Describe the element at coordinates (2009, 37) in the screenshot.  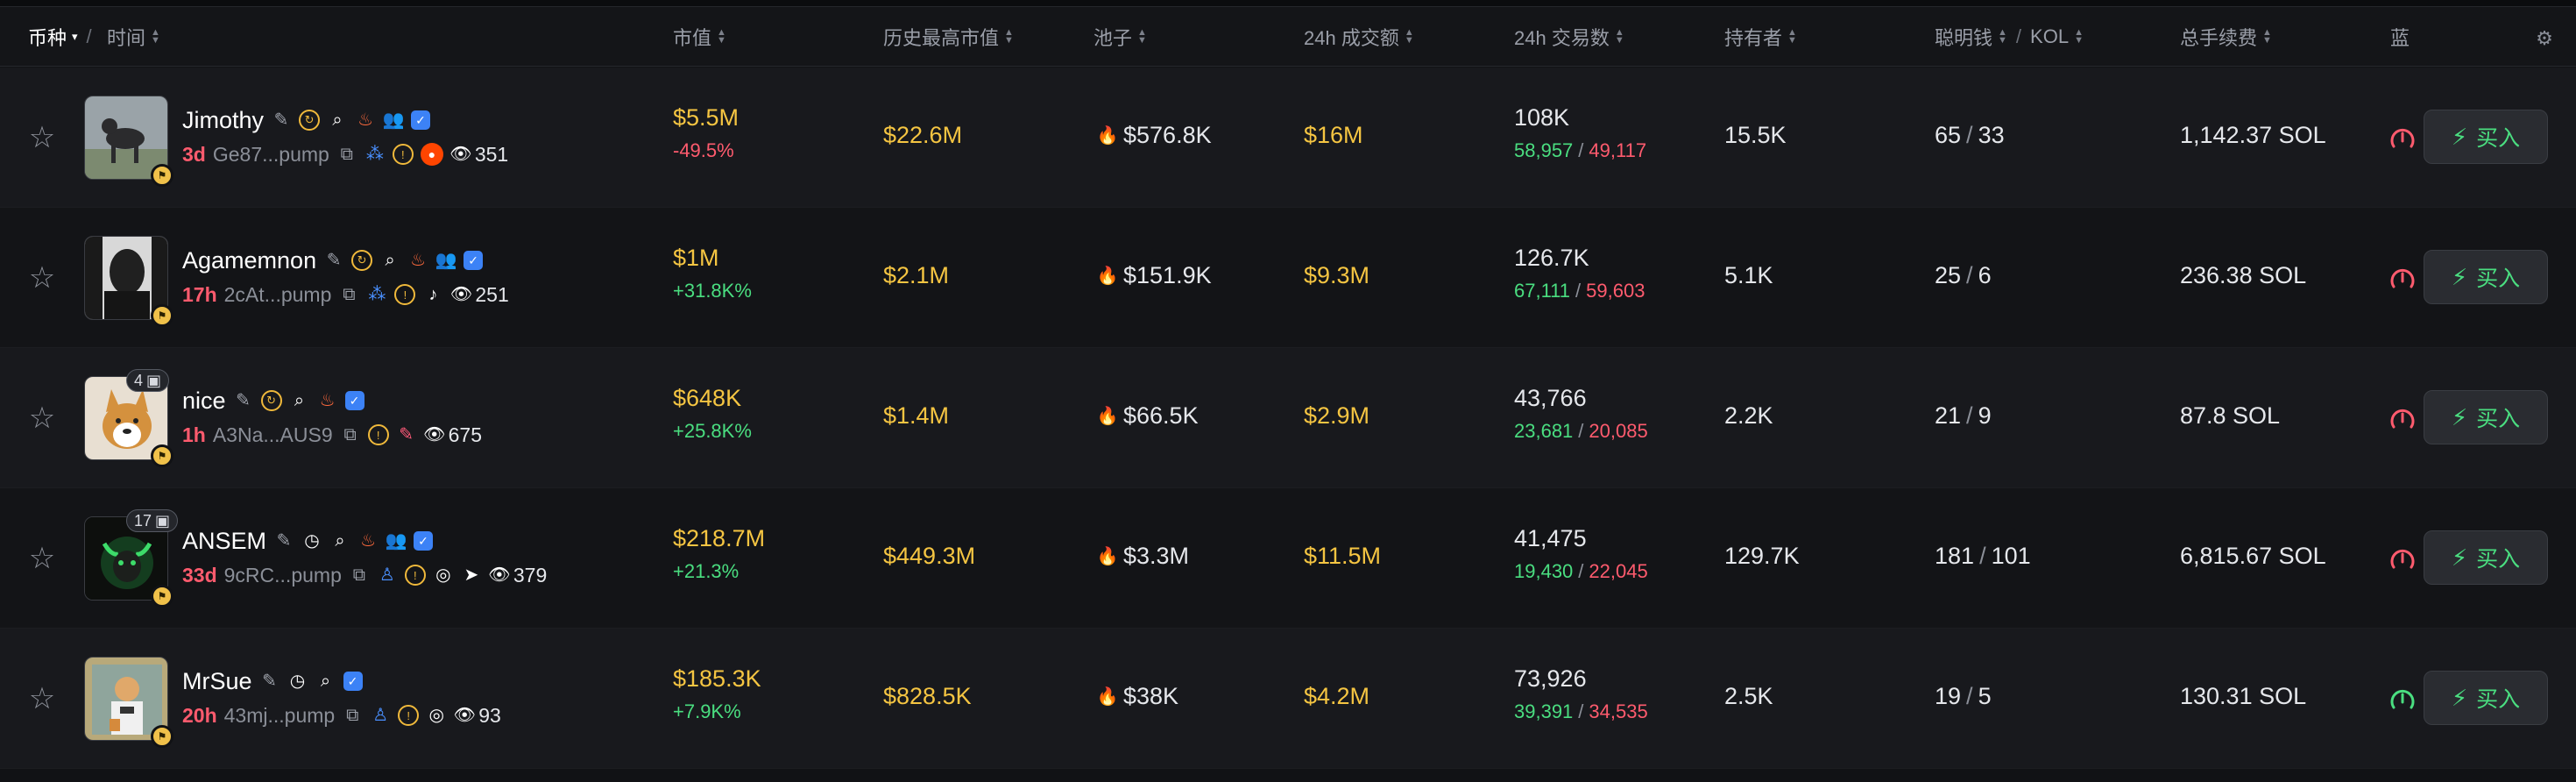
I see `sort-smart-money: 聪明钱 ▲ ▼ / KOL ▲ ▼` at that location.